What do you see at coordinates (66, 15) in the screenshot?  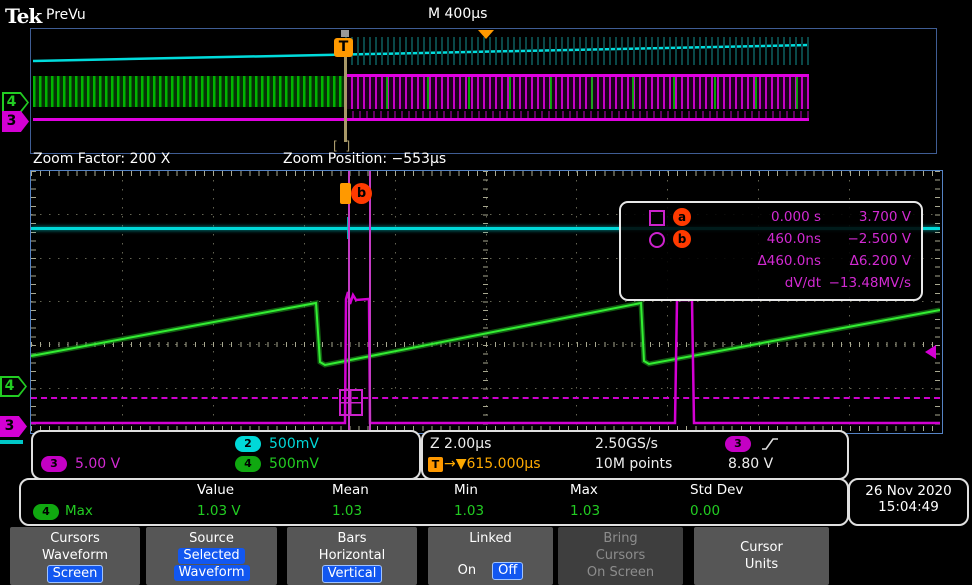 I see `acquisition-mode-label: PreVu` at bounding box center [66, 15].